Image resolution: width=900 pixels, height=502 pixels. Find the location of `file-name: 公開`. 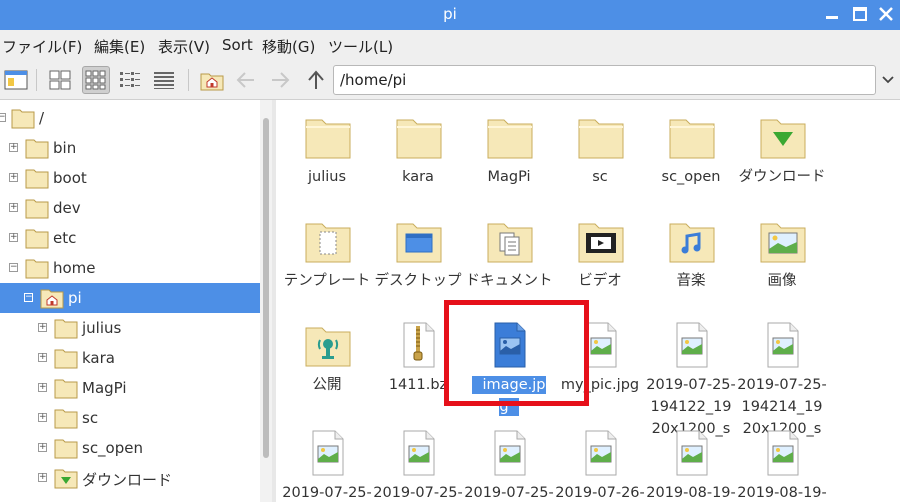

file-name: 公開 is located at coordinates (327, 385).